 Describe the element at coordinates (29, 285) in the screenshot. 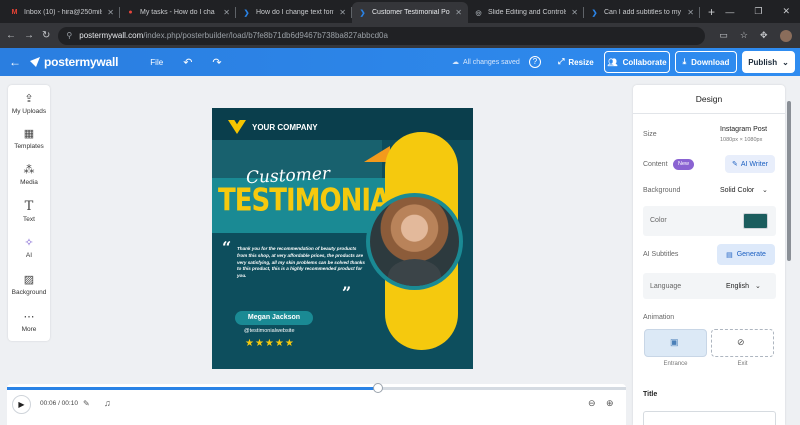

I see `sidebar-item-background: ▨ Background` at that location.